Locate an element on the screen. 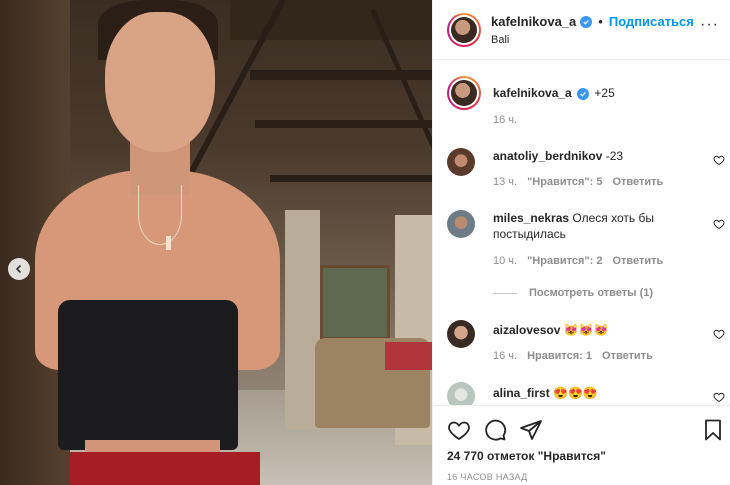 The height and width of the screenshot is (485, 730). comment-body: -23 is located at coordinates (614, 156).